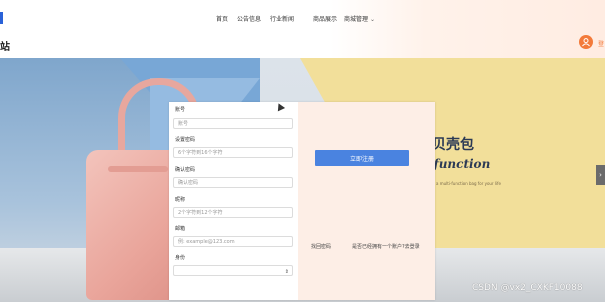  I want to click on nav-item-home: 首页, so click(222, 18).